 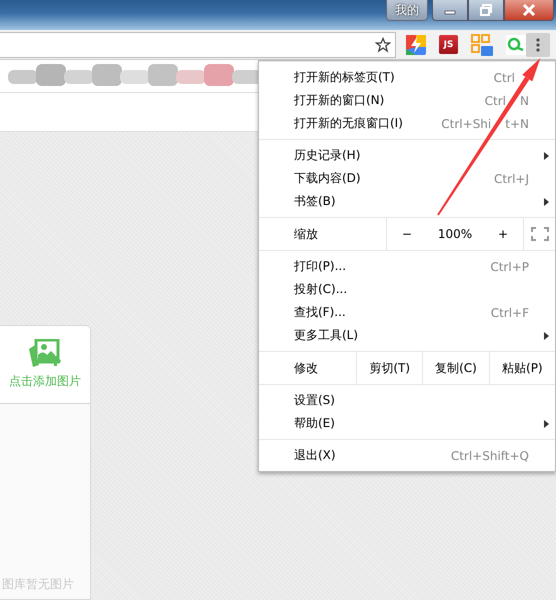 What do you see at coordinates (416, 44) in the screenshot?
I see `bolt-icon` at bounding box center [416, 44].